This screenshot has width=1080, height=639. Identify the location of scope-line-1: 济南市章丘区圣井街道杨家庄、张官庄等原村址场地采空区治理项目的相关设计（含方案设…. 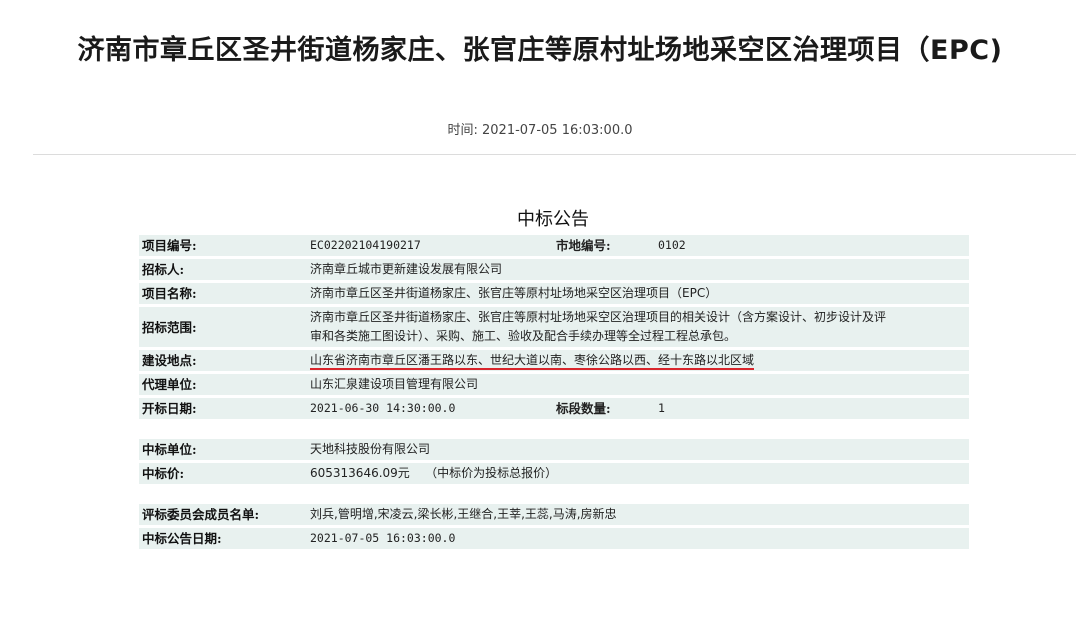
(598, 317).